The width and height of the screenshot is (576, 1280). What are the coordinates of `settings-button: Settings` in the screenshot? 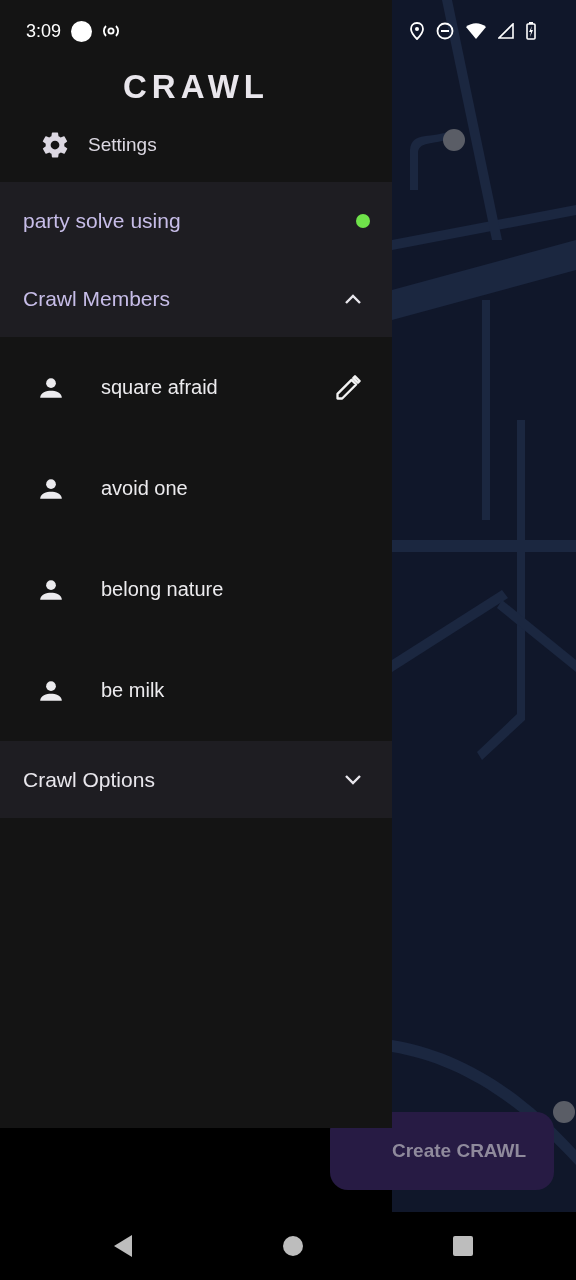 It's located at (78, 145).